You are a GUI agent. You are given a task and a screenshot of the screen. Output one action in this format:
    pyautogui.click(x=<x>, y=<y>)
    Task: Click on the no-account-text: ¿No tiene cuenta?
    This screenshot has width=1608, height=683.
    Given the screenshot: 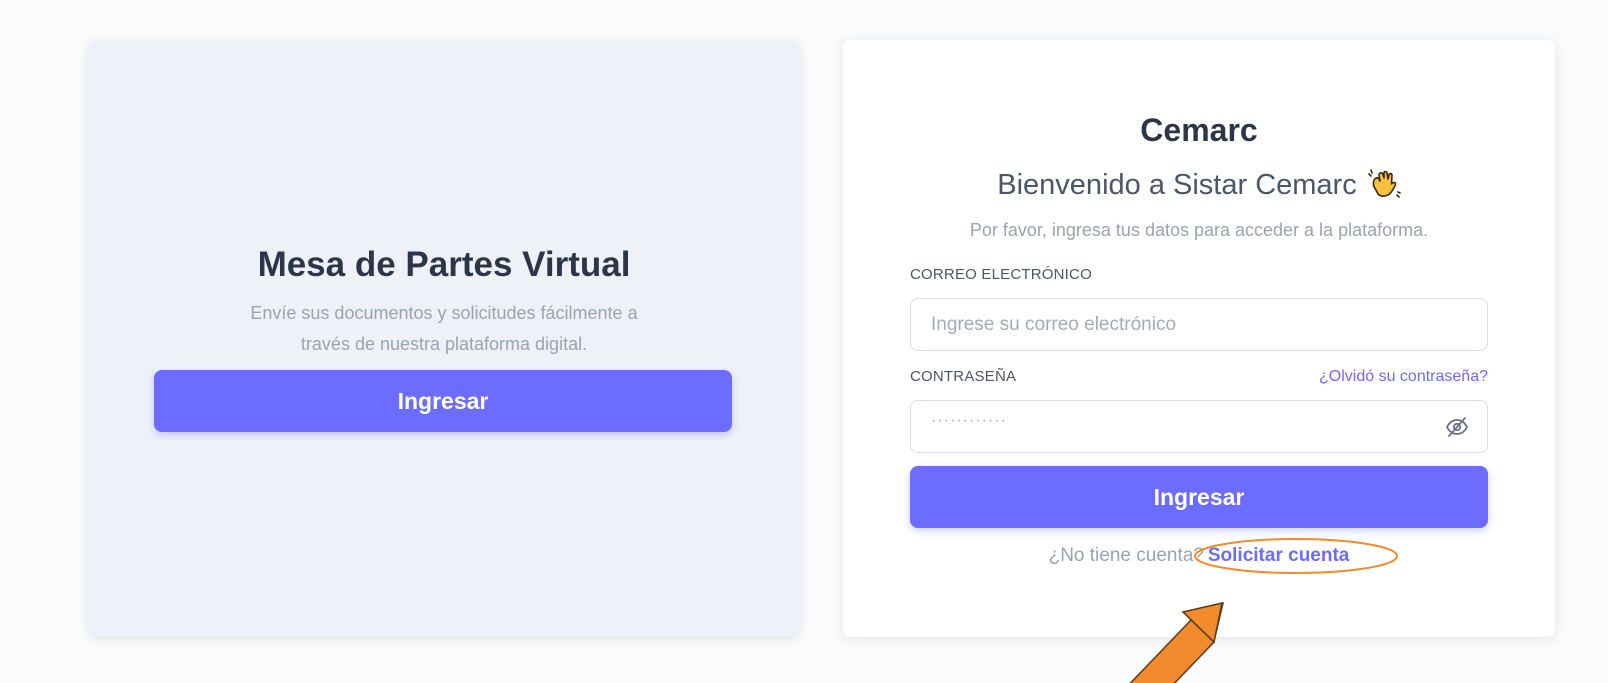 What is the action you would take?
    pyautogui.click(x=1126, y=555)
    